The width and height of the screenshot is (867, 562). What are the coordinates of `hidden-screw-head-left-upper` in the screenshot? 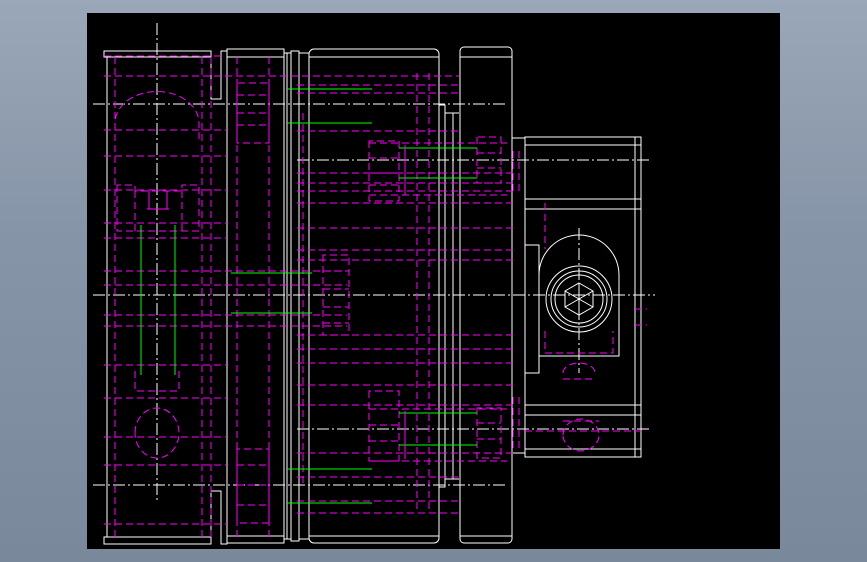 It's located at (158, 208).